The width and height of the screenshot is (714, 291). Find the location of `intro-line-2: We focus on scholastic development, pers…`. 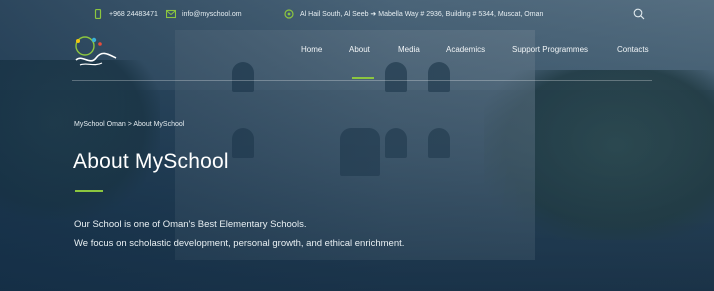

intro-line-2: We focus on scholastic development, pers… is located at coordinates (239, 243).